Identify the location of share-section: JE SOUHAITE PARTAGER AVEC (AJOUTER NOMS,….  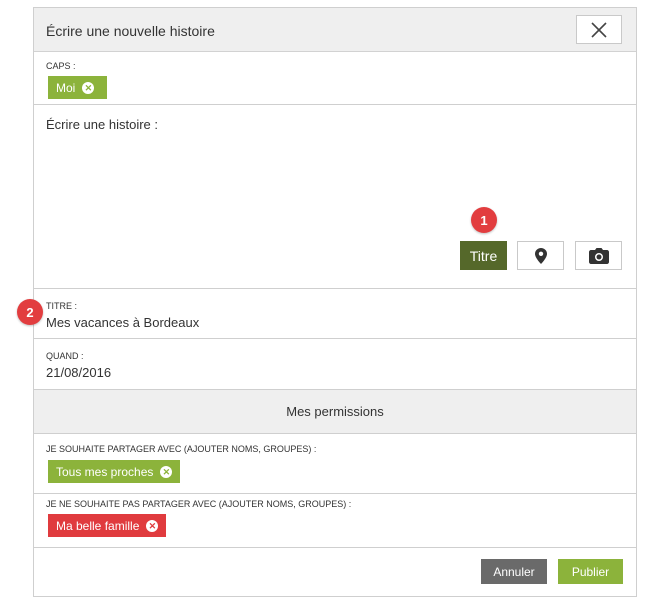
(335, 464).